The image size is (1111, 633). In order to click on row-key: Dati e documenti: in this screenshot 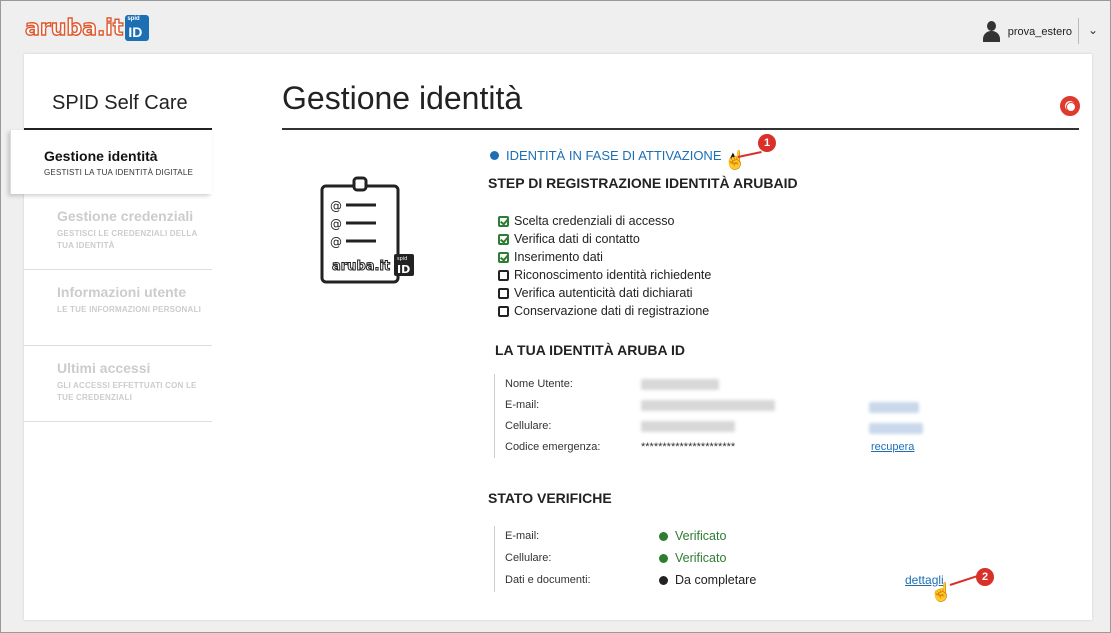, I will do `click(548, 580)`.